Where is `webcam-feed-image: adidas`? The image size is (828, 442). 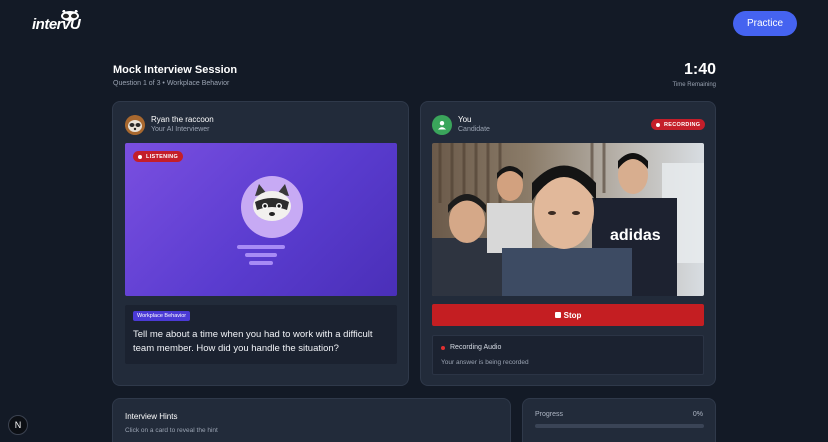 webcam-feed-image: adidas is located at coordinates (568, 219).